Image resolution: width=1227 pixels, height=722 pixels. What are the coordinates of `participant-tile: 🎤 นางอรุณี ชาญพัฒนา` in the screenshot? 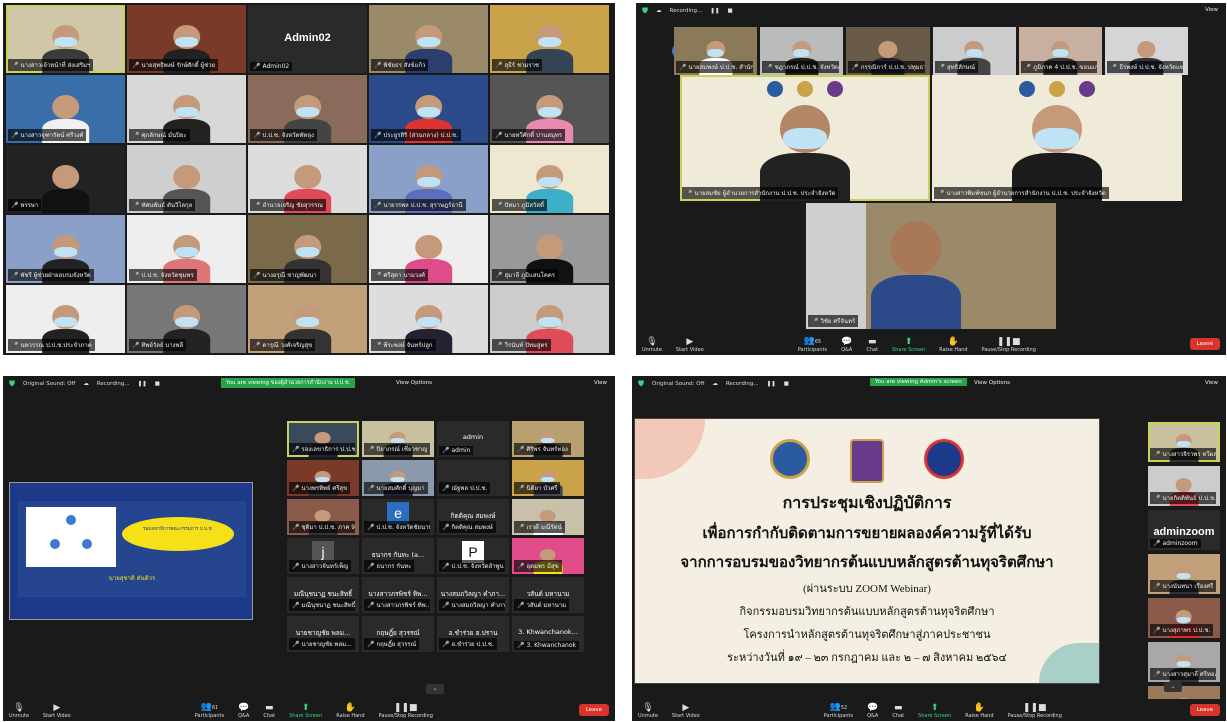 It's located at (307, 249).